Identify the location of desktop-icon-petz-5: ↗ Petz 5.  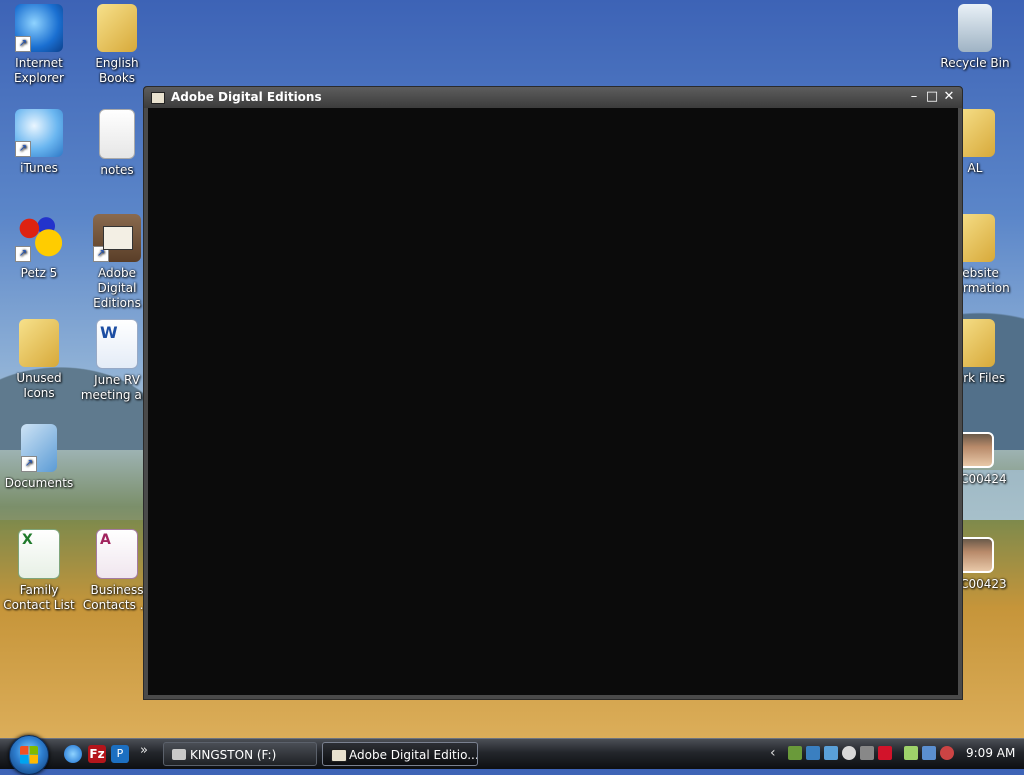
(39, 262).